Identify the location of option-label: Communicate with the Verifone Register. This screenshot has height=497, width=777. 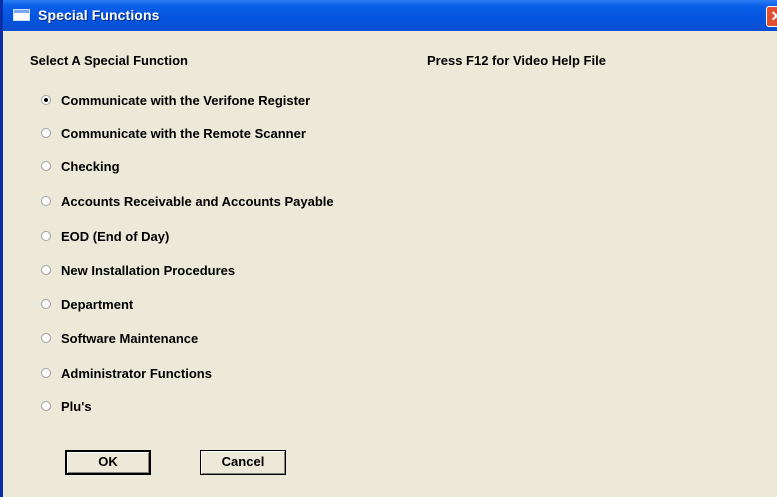
(186, 100).